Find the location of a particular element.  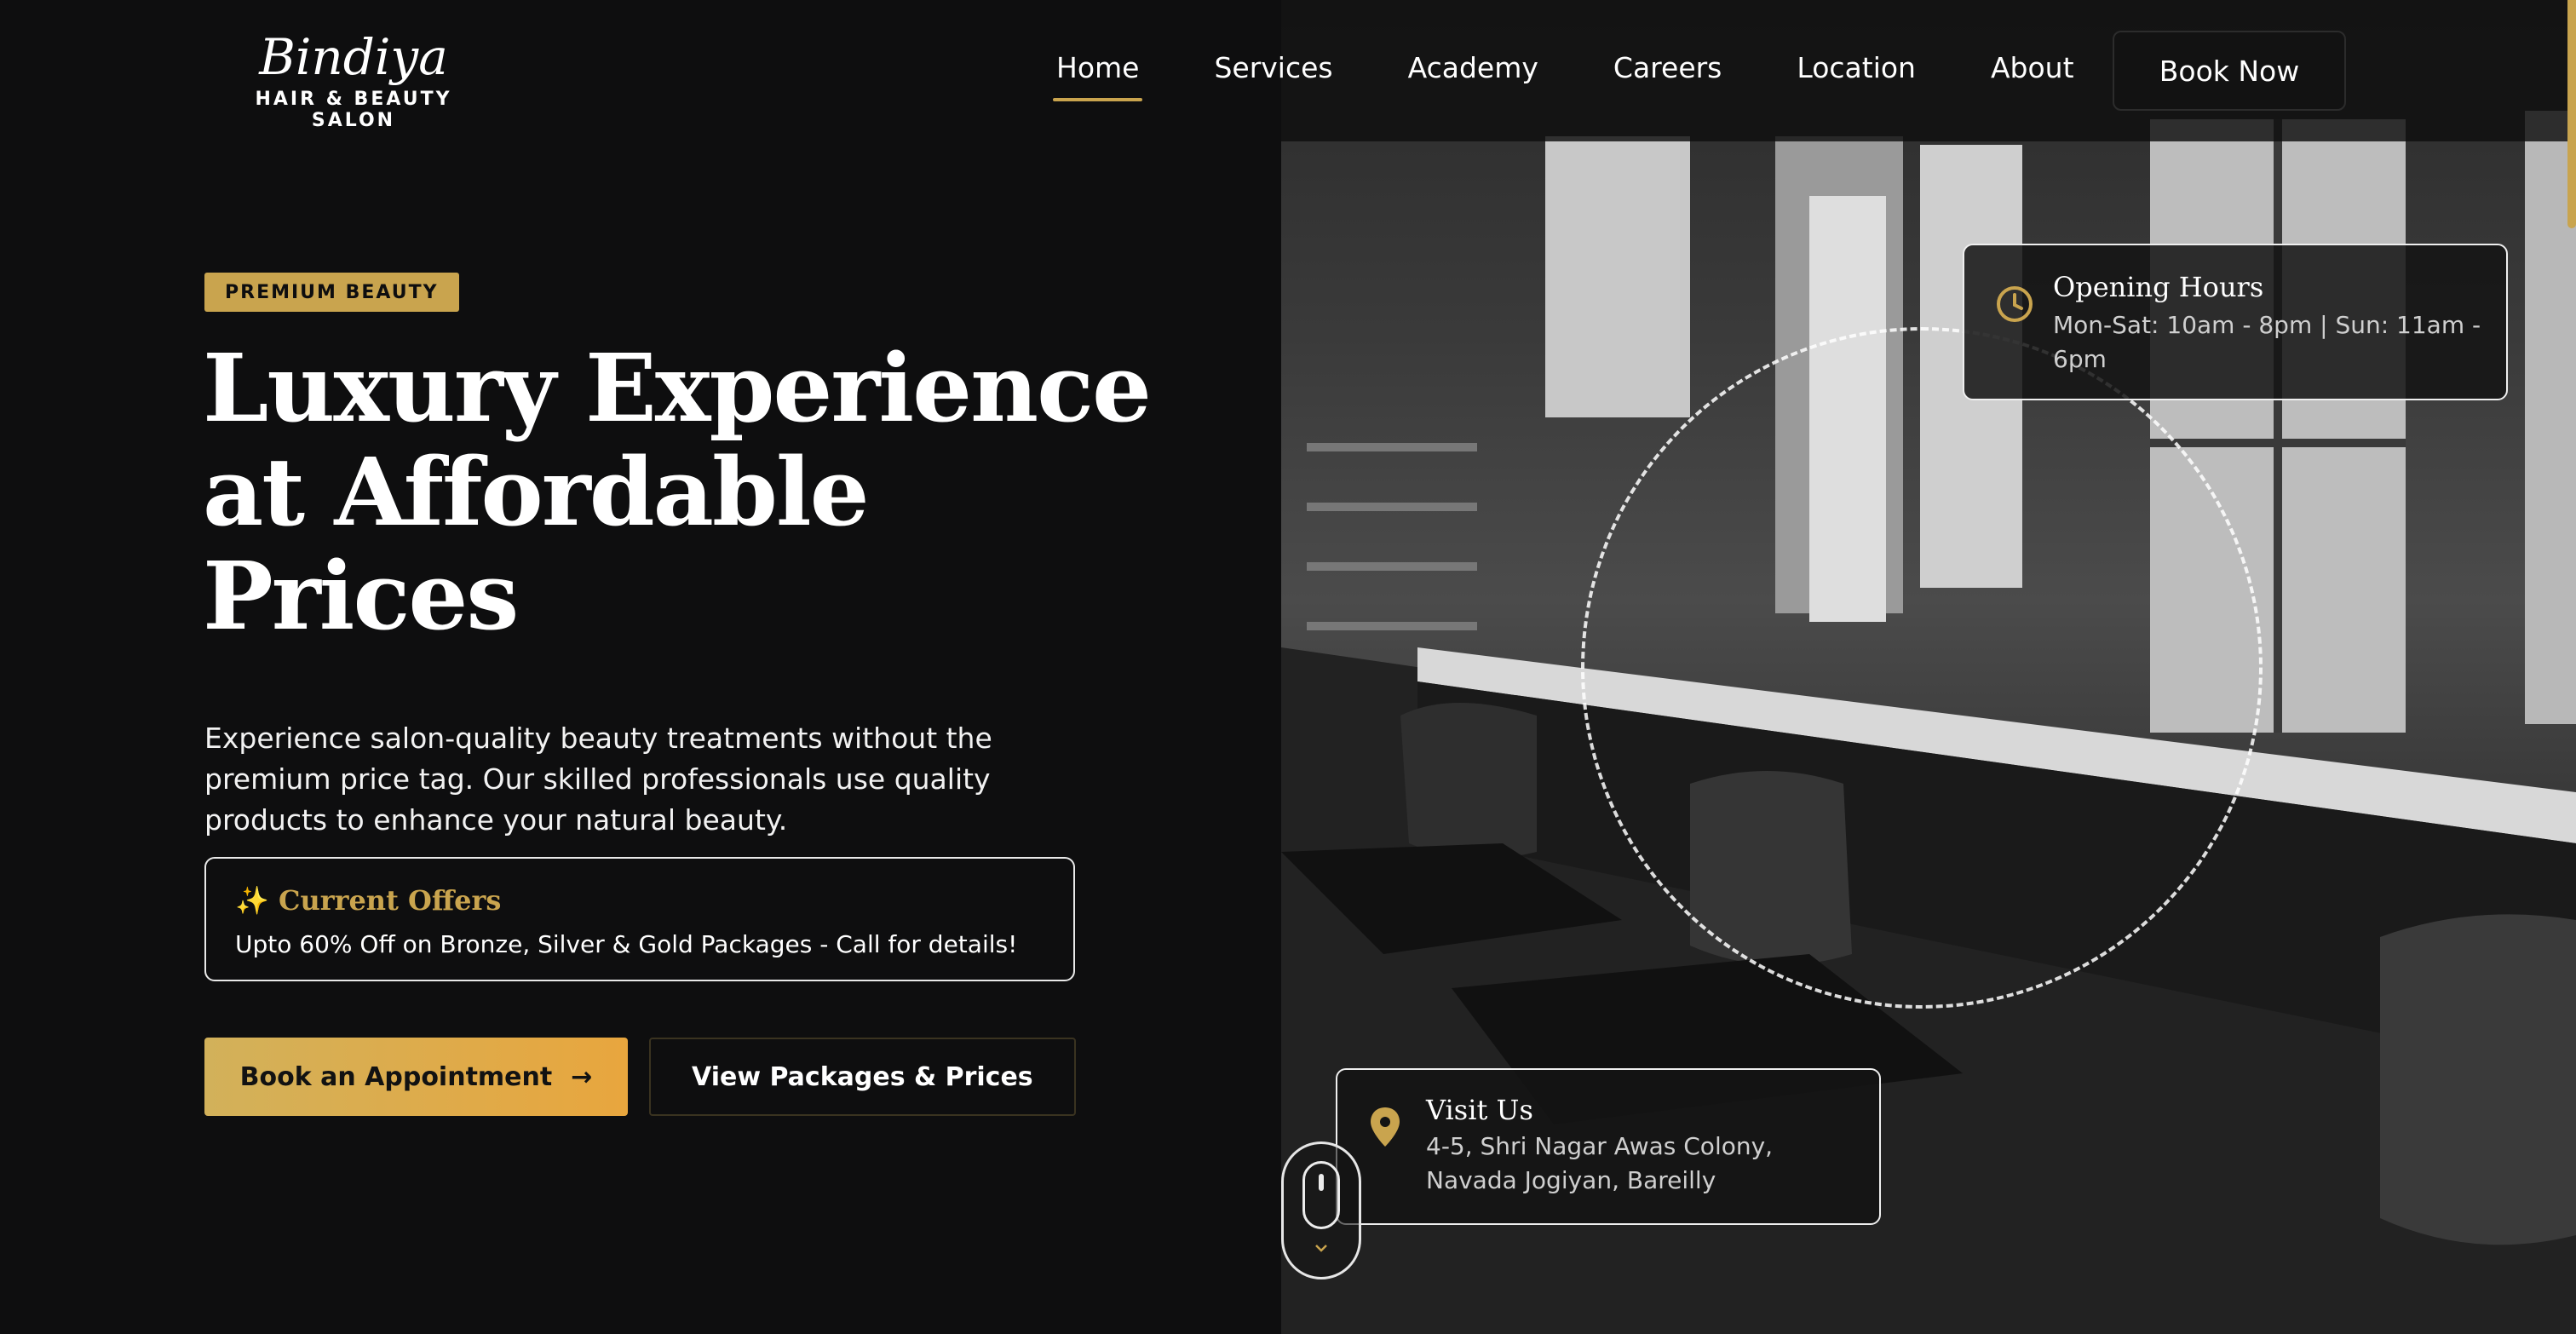

arrow-right-icon: → is located at coordinates (582, 1077).